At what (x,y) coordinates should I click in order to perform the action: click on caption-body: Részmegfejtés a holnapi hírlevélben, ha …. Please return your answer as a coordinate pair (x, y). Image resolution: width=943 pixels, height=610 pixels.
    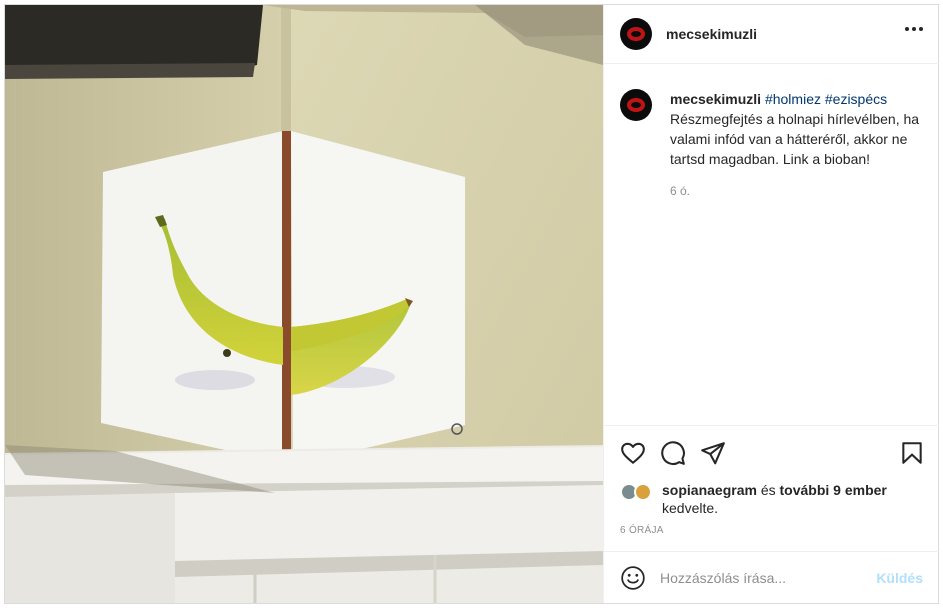
    Looking at the image, I should click on (795, 139).